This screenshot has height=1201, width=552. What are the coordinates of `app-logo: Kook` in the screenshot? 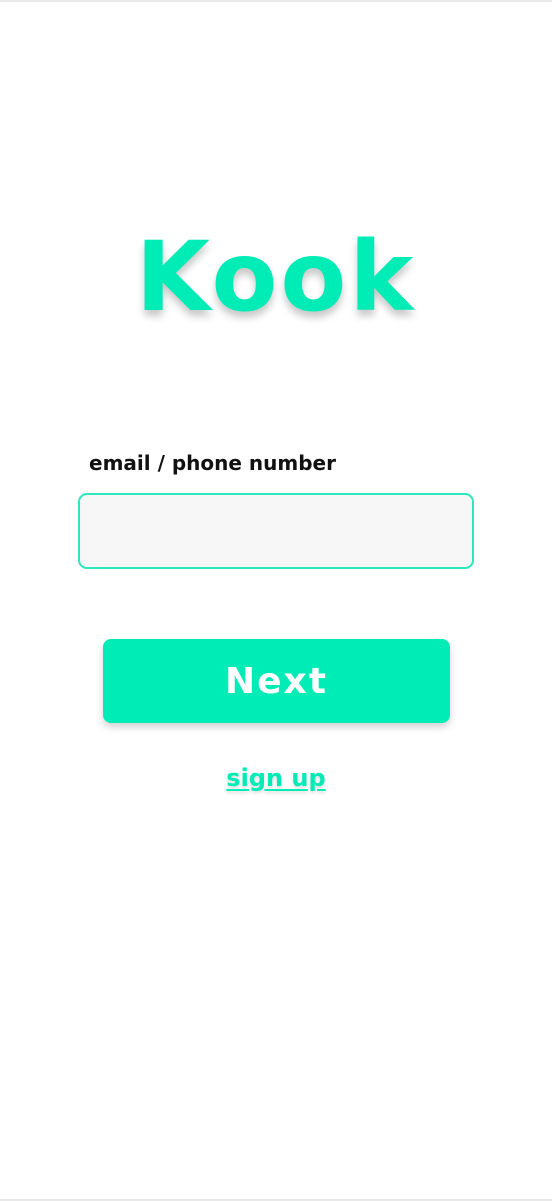 It's located at (276, 277).